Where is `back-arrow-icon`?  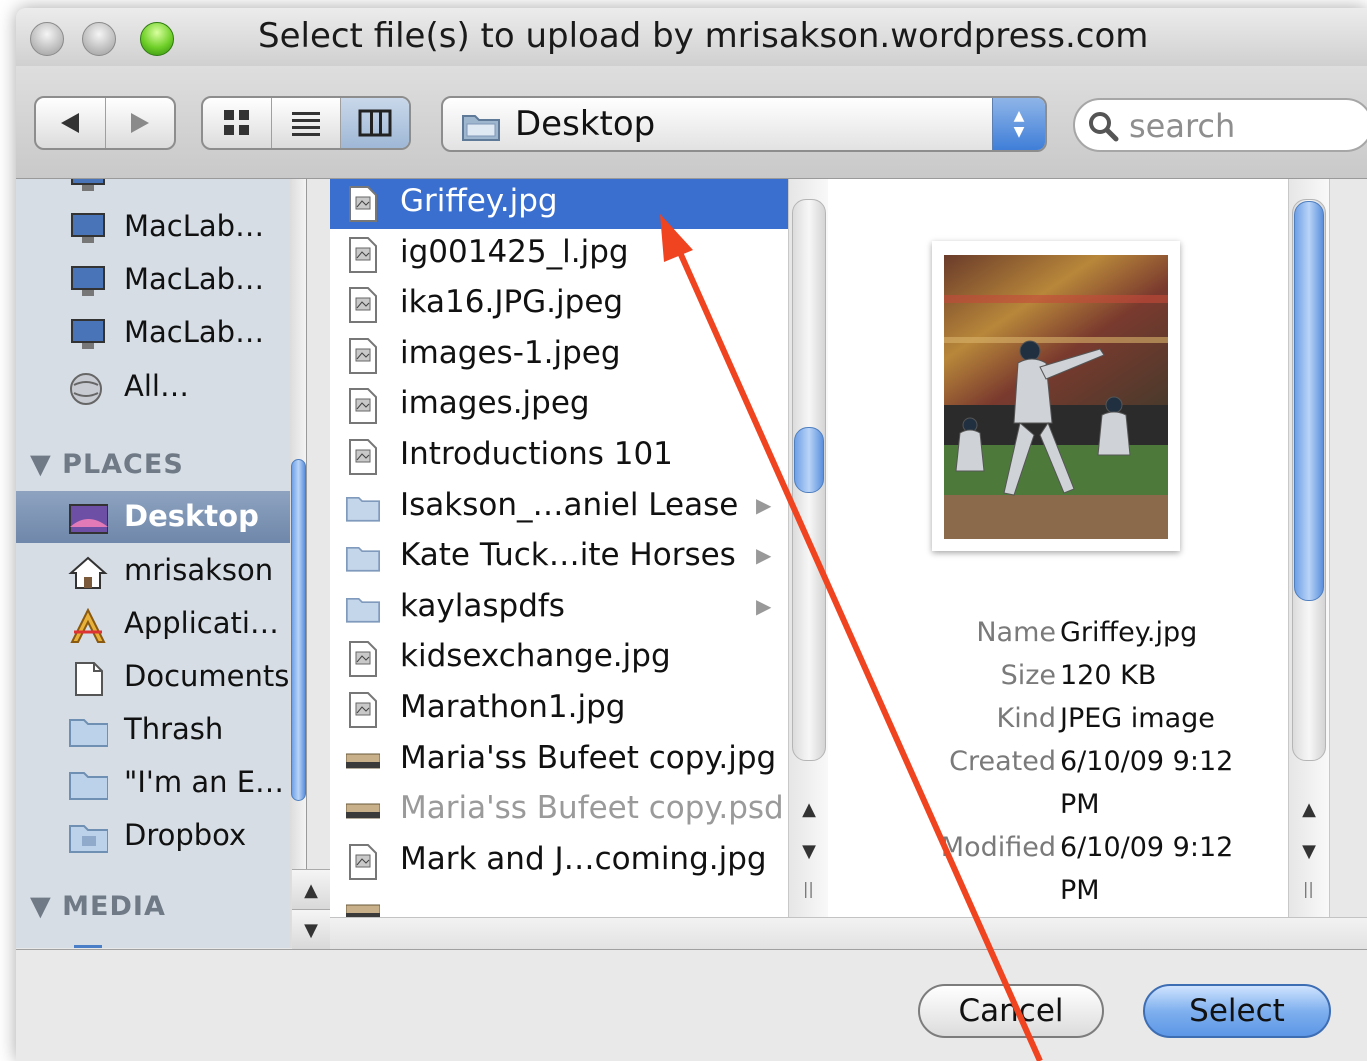
back-arrow-icon is located at coordinates (70, 123).